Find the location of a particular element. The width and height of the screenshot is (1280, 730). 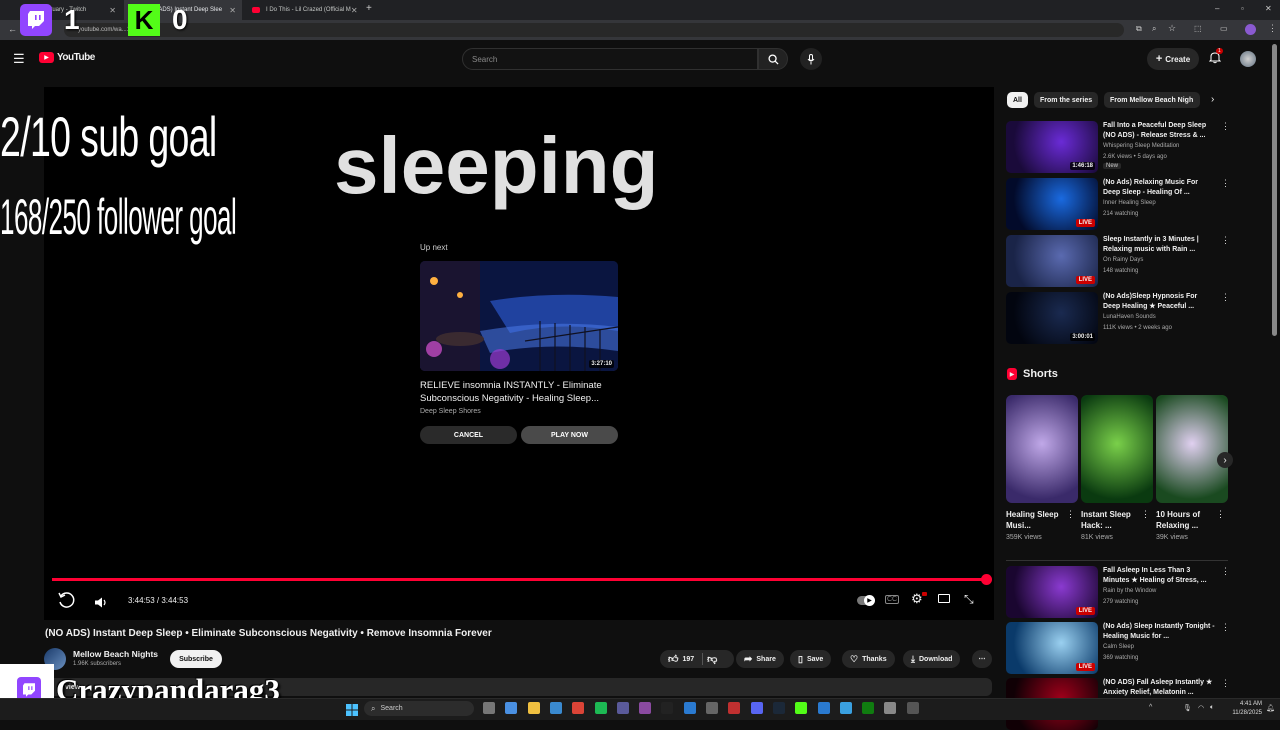

vscode-icon is located at coordinates (689, 708).